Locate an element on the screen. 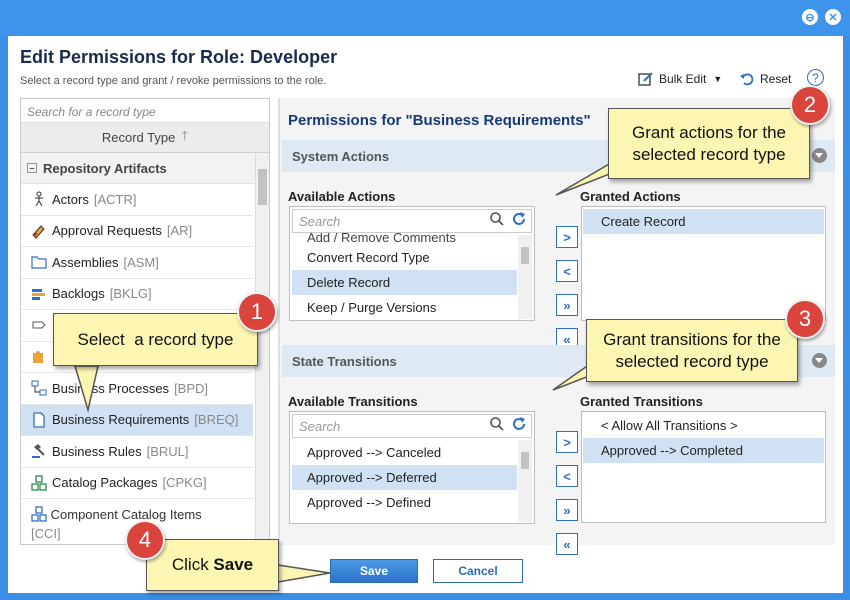 This screenshot has width=850, height=600. save-button: Save is located at coordinates (374, 571).